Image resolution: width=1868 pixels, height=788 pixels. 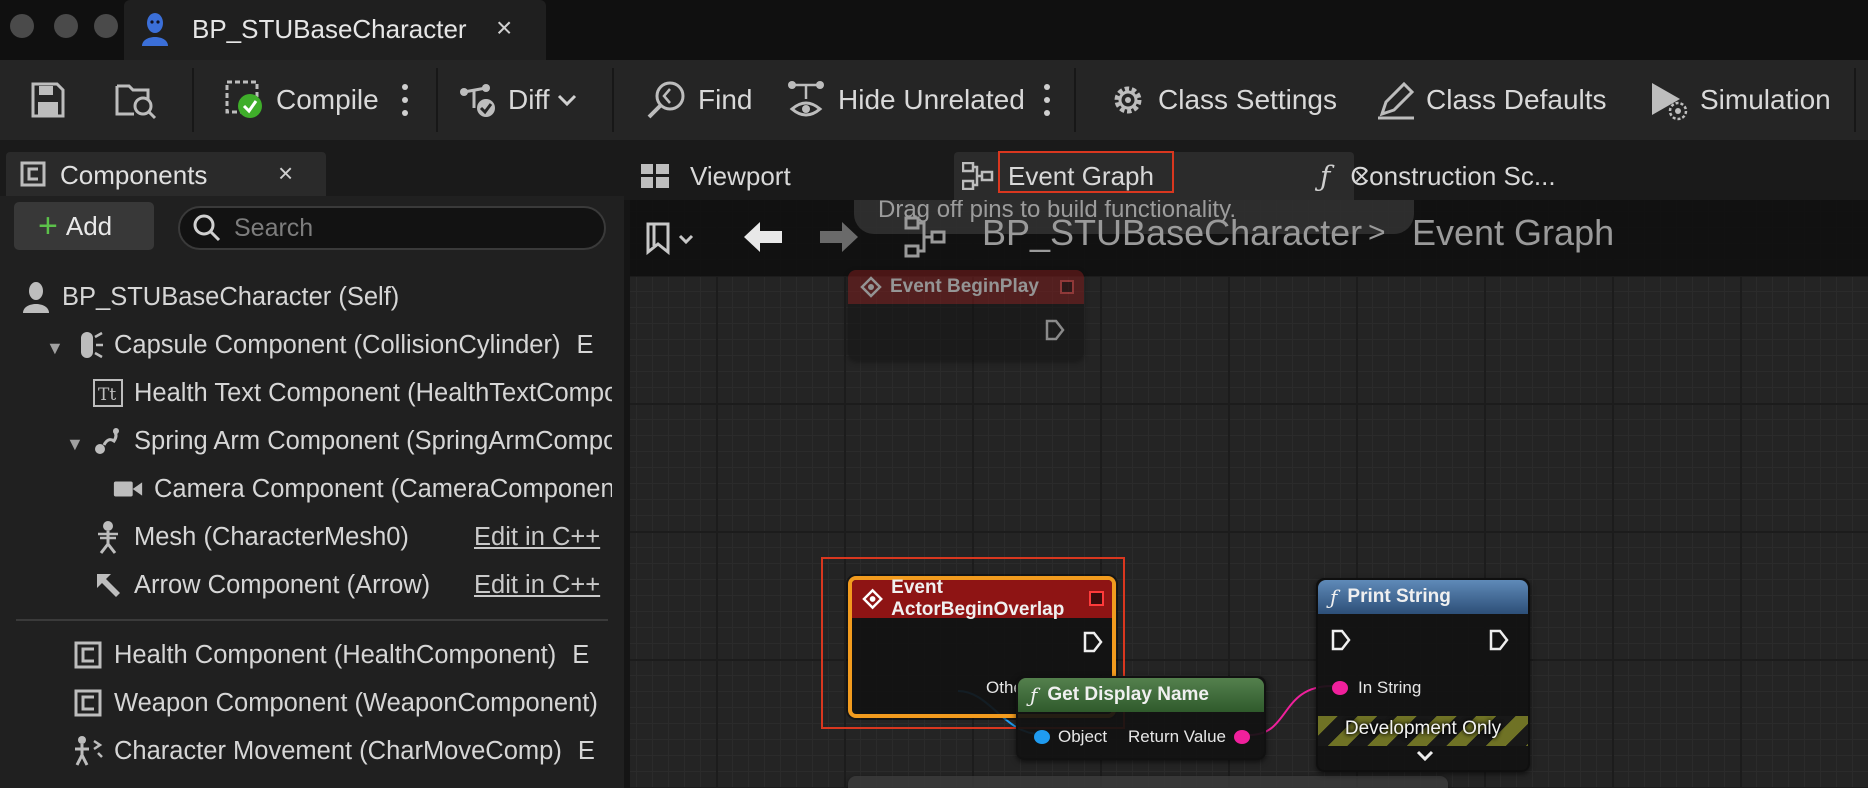 I want to click on tree-item-mesh: Mesh (CharacterMesh0), so click(x=250, y=537).